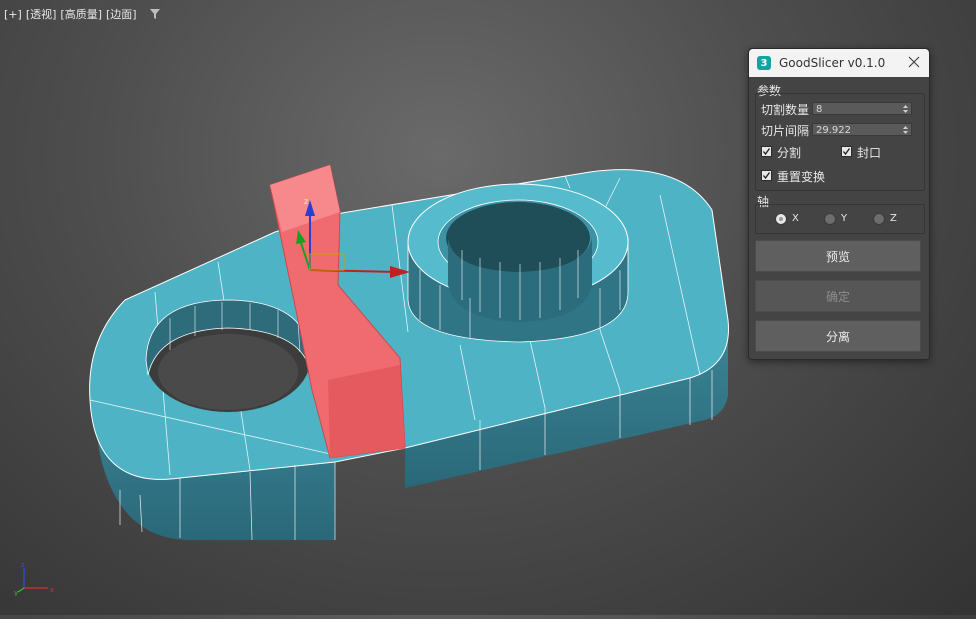 This screenshot has height=619, width=976. I want to click on cut-count-spinner: 8, so click(862, 108).